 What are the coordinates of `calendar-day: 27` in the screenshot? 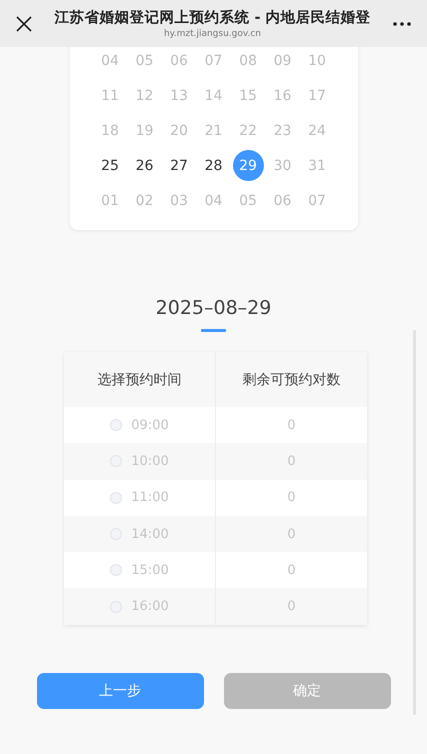 It's located at (179, 165).